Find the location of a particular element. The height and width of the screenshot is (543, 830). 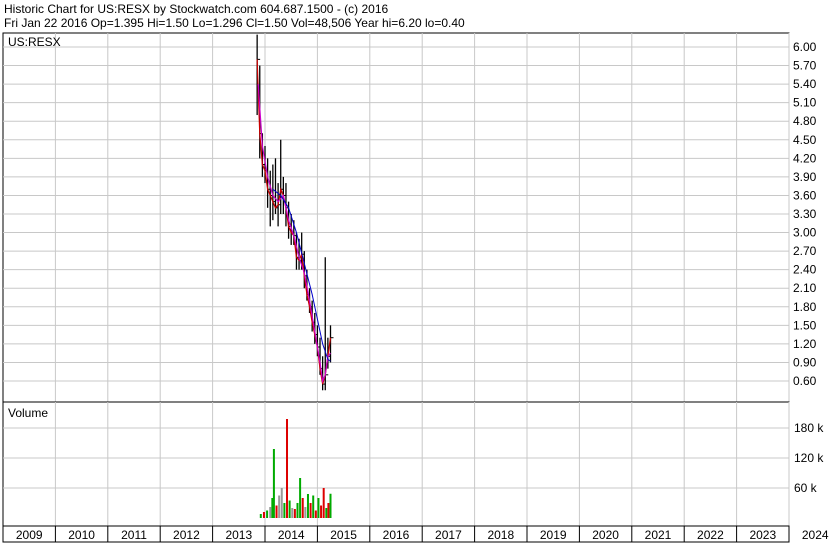

price-tick-label: 2.70 is located at coordinates (805, 251).